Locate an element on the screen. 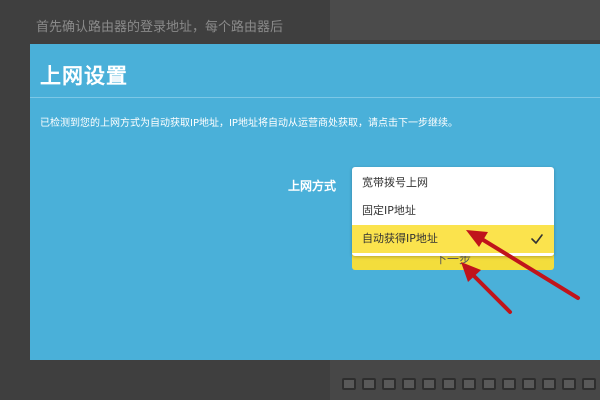  background-photo-keypad is located at coordinates (465, 380).